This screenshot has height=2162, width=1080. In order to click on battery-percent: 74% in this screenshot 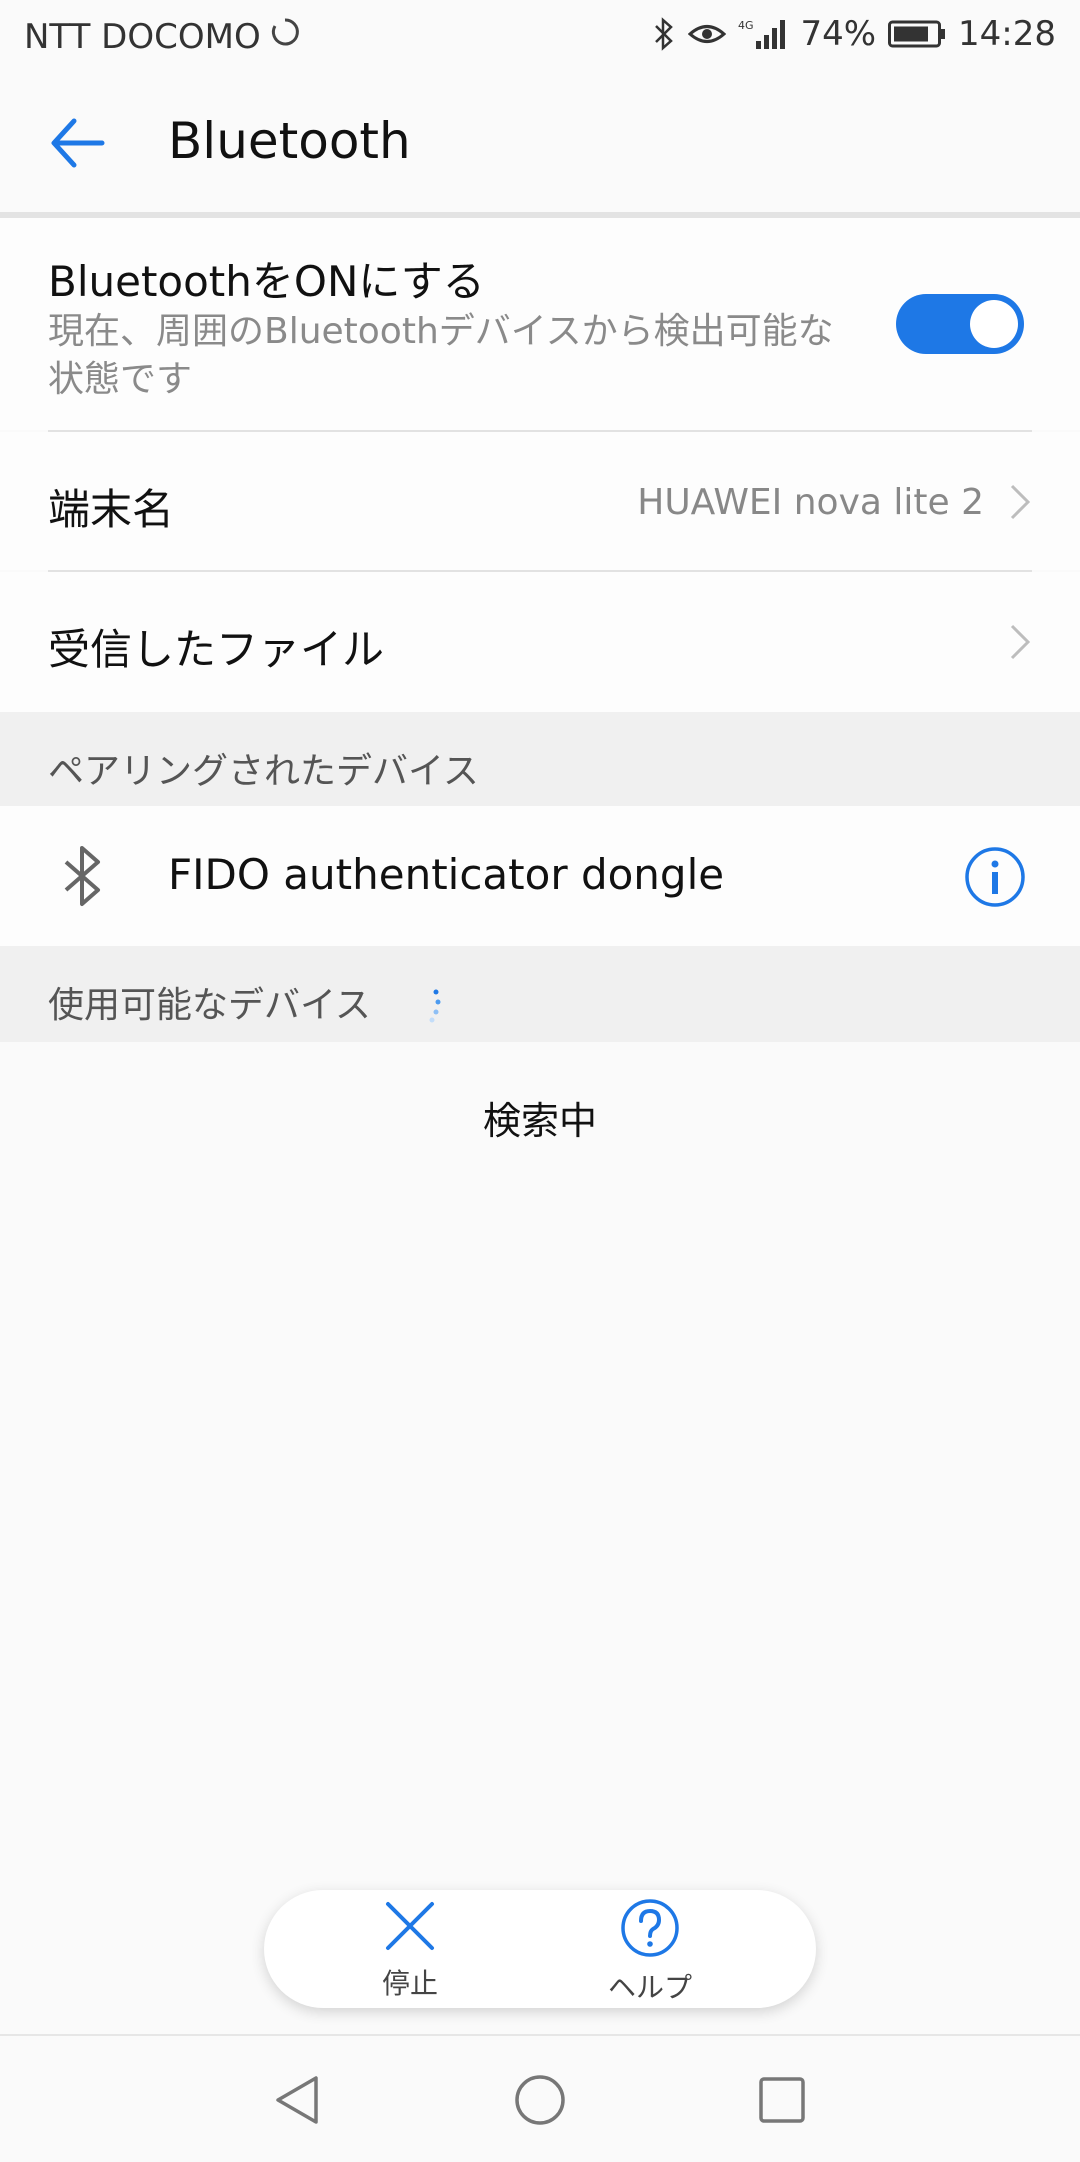, I will do `click(838, 34)`.